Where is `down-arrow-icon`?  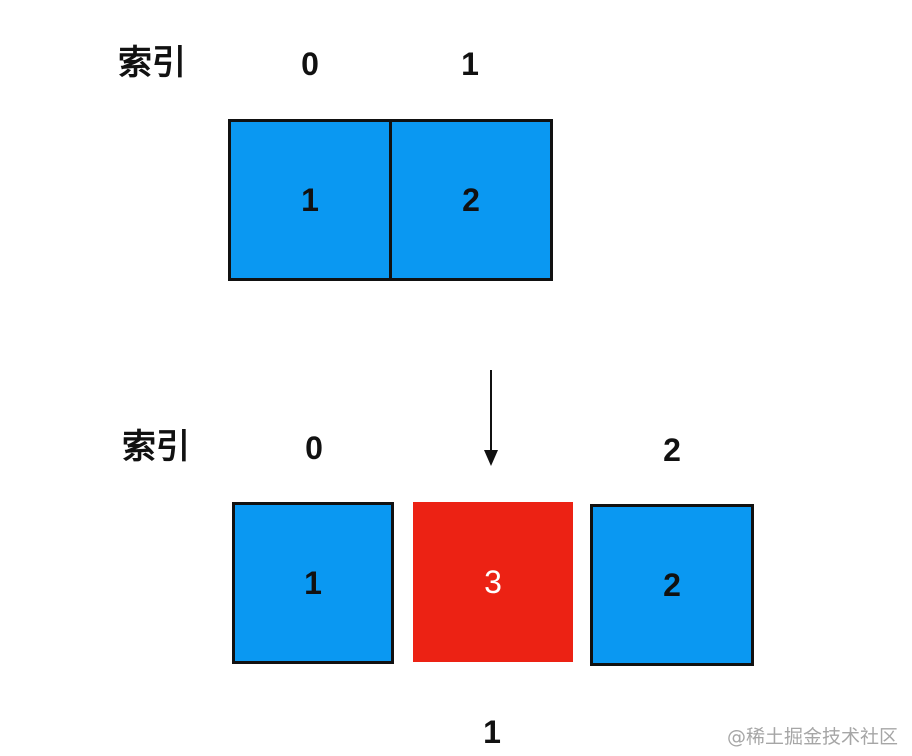 down-arrow-icon is located at coordinates (491, 418).